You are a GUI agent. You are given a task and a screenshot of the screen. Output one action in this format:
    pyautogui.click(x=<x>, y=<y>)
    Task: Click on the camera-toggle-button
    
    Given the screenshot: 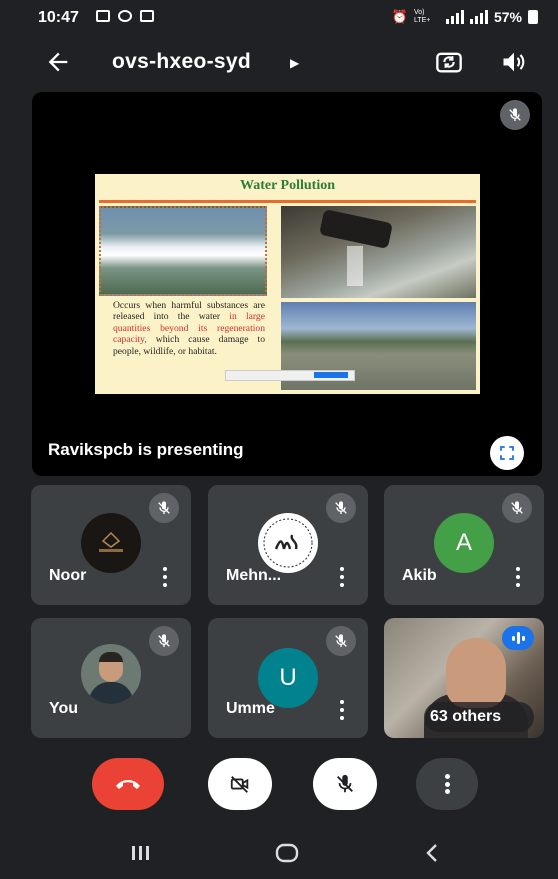 What is the action you would take?
    pyautogui.click(x=240, y=784)
    